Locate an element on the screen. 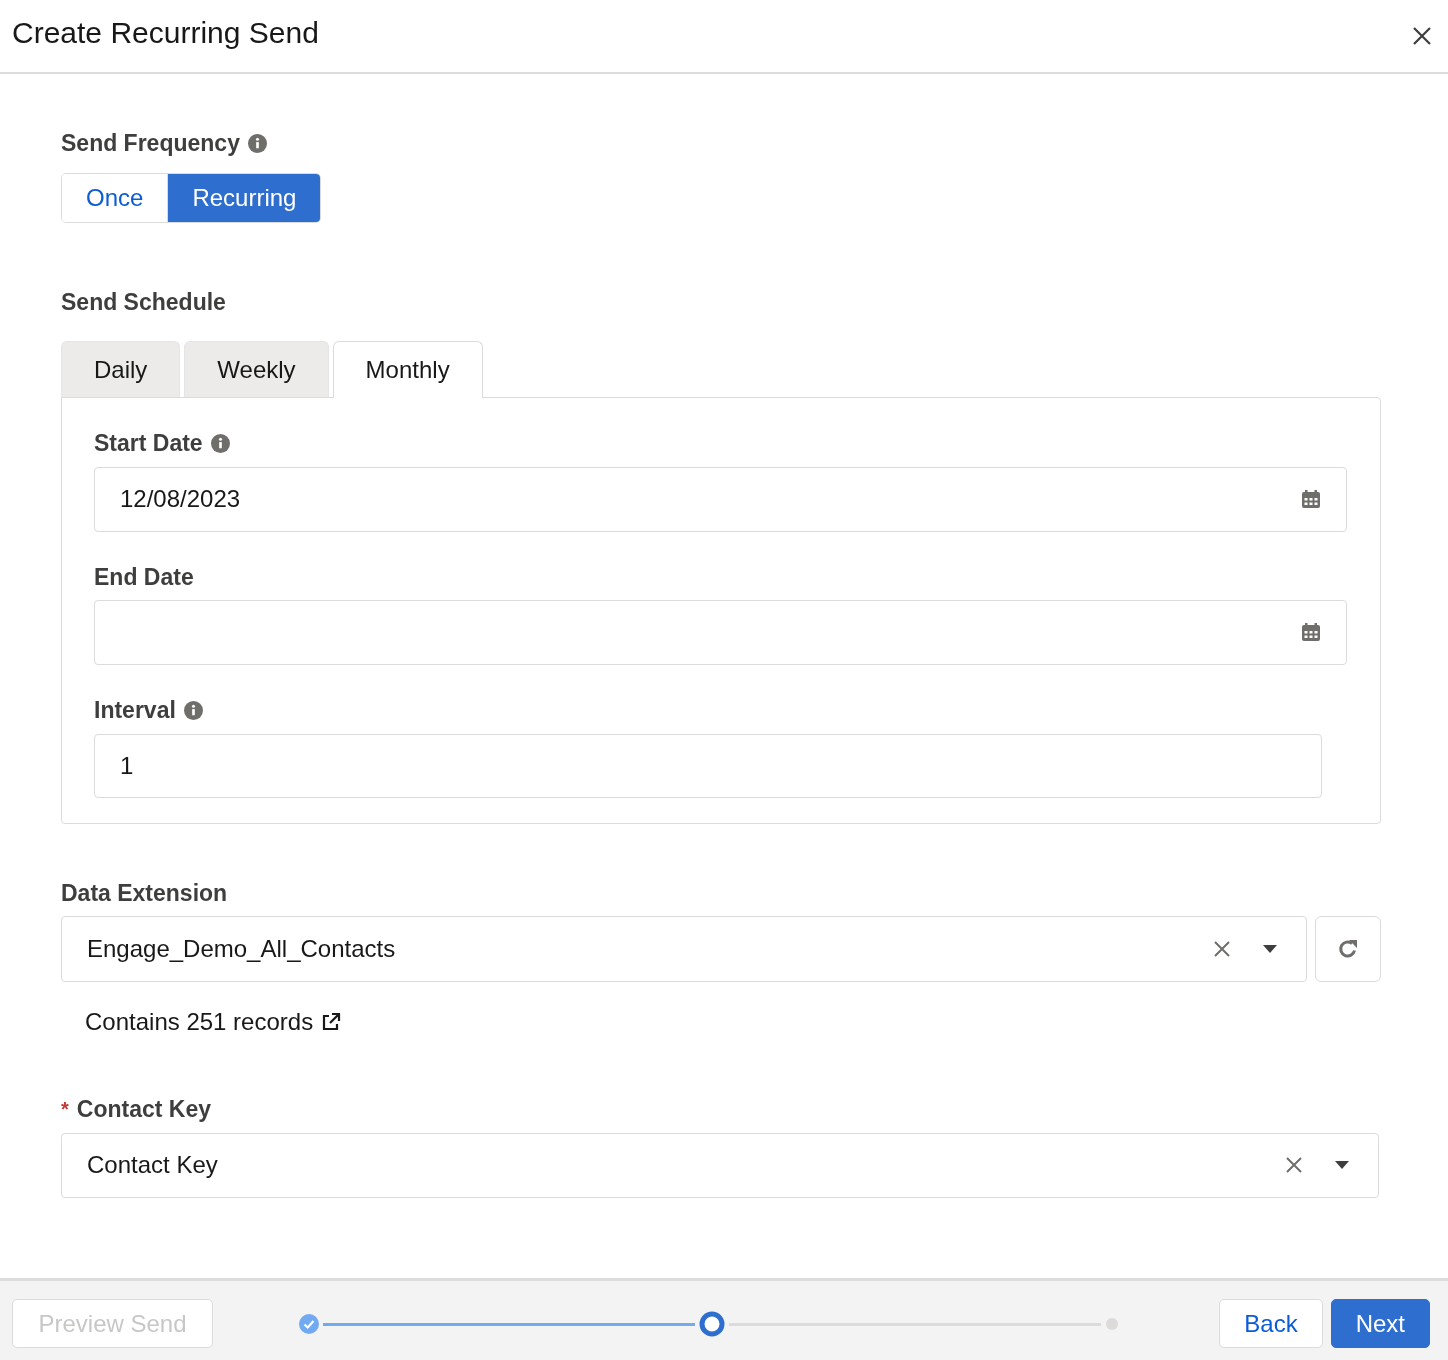 The height and width of the screenshot is (1360, 1448). check-circle-icon is located at coordinates (309, 1324).